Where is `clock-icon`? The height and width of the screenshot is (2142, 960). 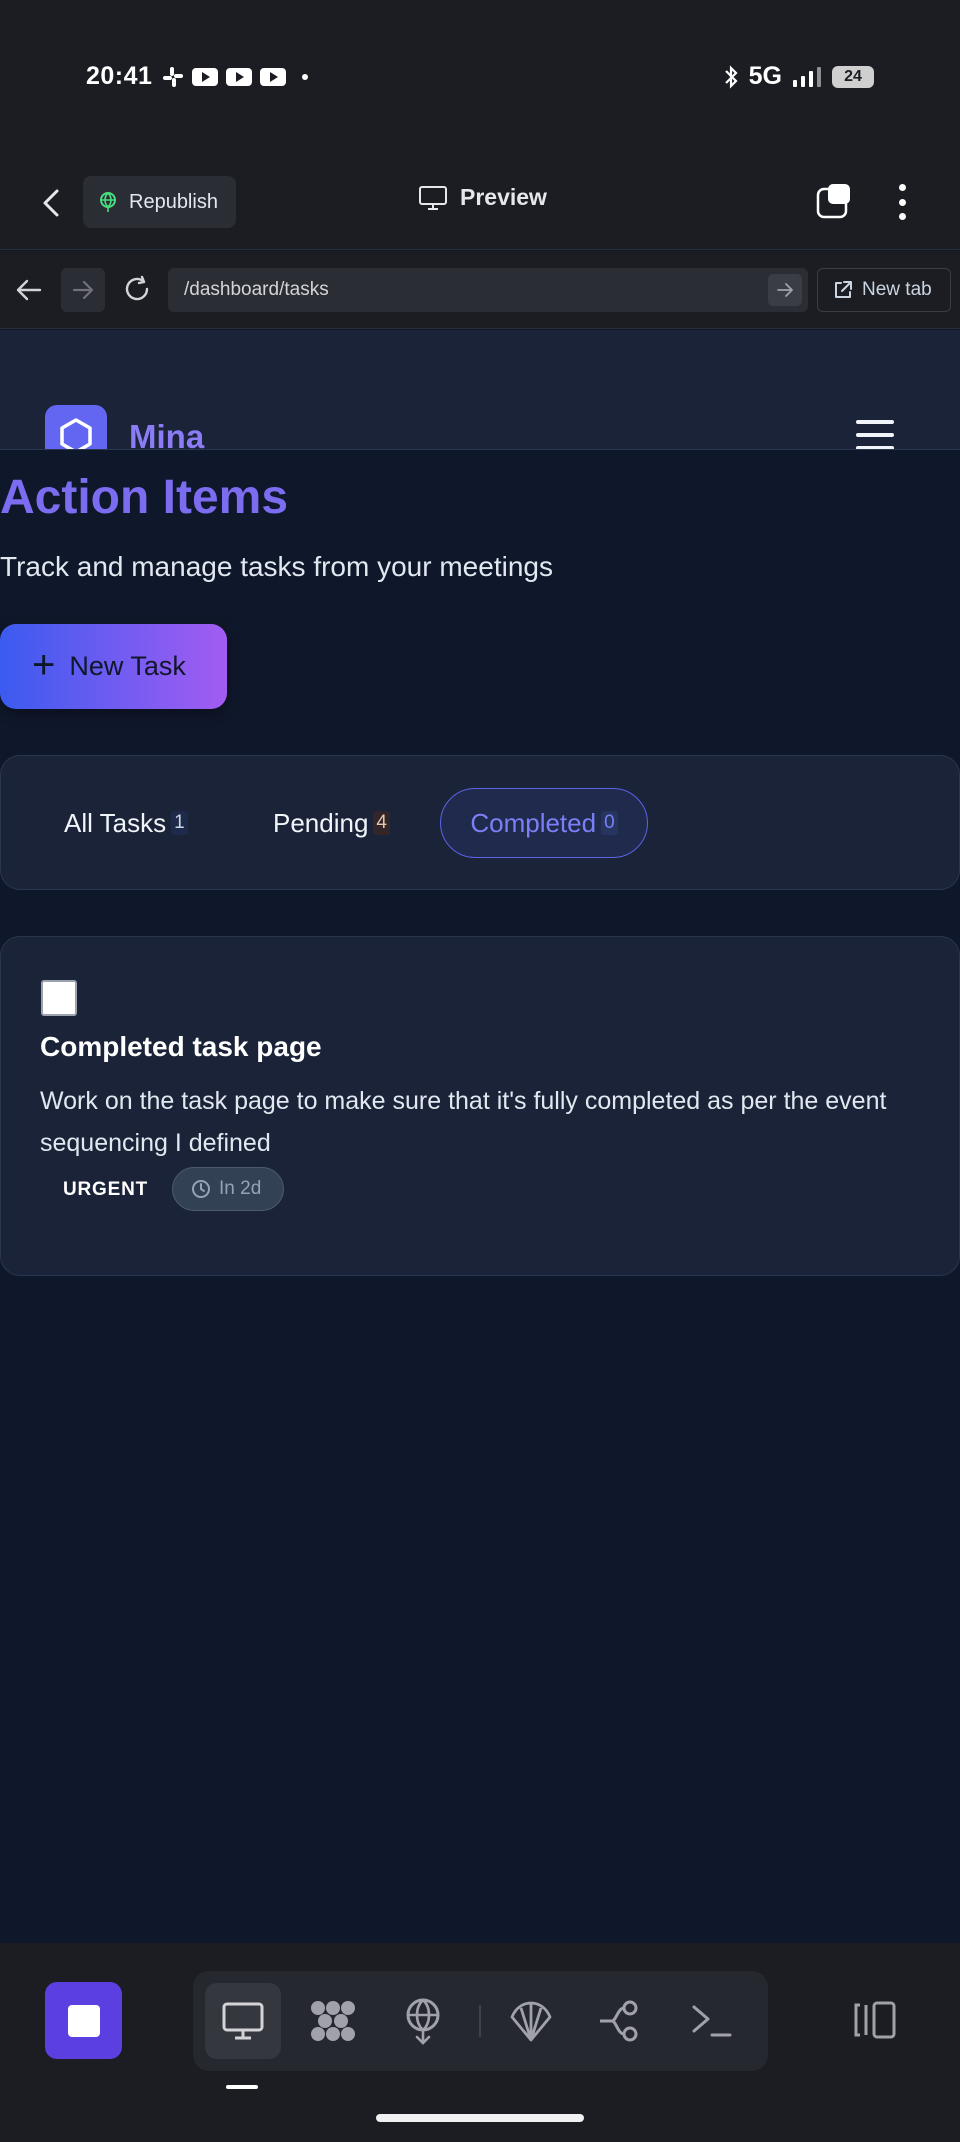 clock-icon is located at coordinates (201, 1189).